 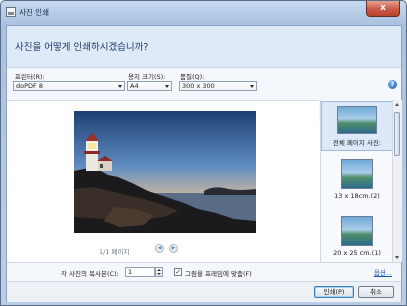 I want to click on layout-scrollbar, so click(x=397, y=181).